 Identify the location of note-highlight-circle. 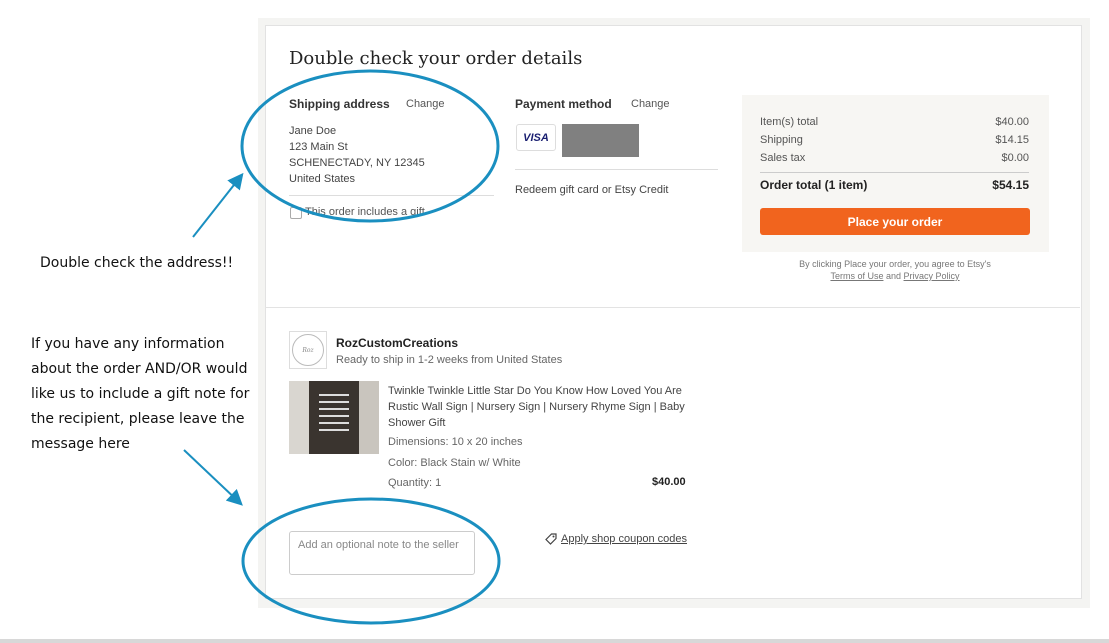
(371, 561).